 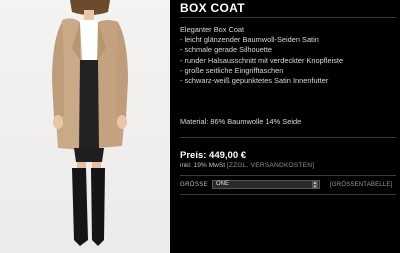 I want to click on title-divider, so click(x=288, y=17).